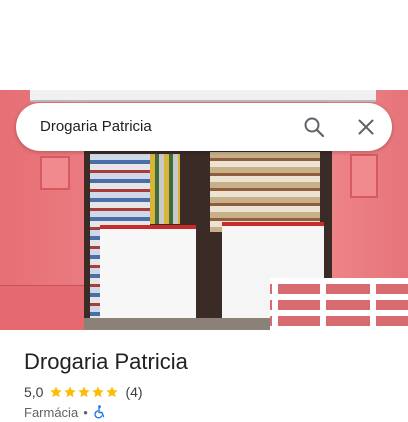  Describe the element at coordinates (364, 176) in the screenshot. I see `wall-sign-right` at that location.